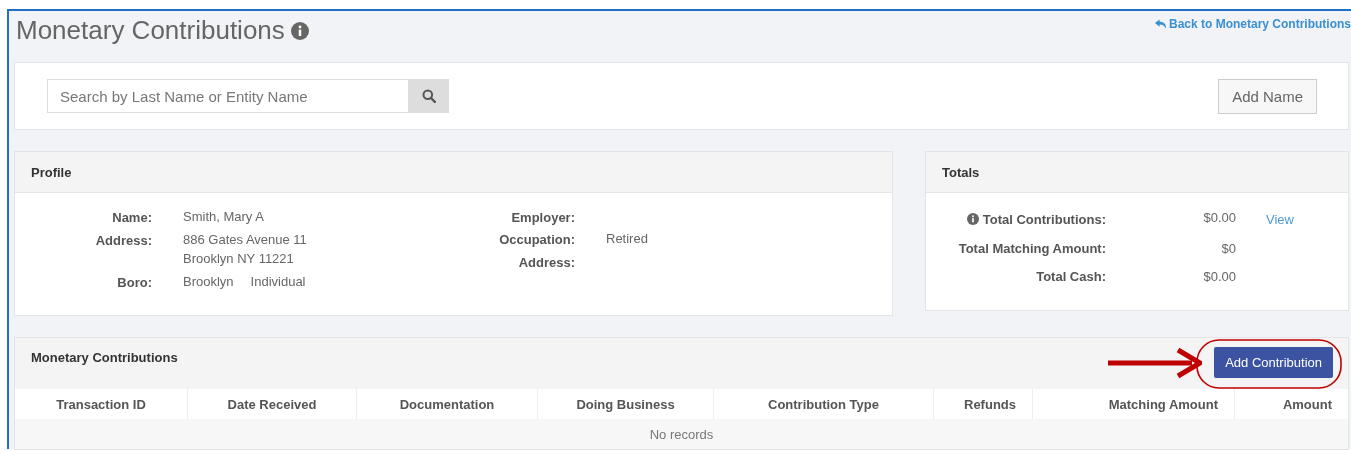 The height and width of the screenshot is (451, 1351). What do you see at coordinates (223, 217) in the screenshot?
I see `field-value: Smith, Mary A` at bounding box center [223, 217].